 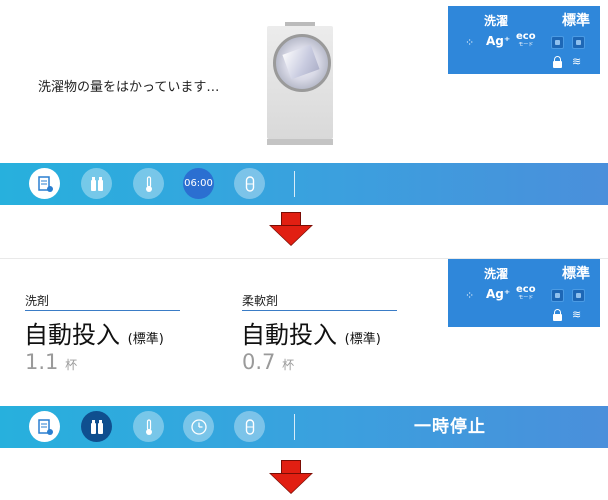 What do you see at coordinates (198, 426) in the screenshot?
I see `clock-icon` at bounding box center [198, 426].